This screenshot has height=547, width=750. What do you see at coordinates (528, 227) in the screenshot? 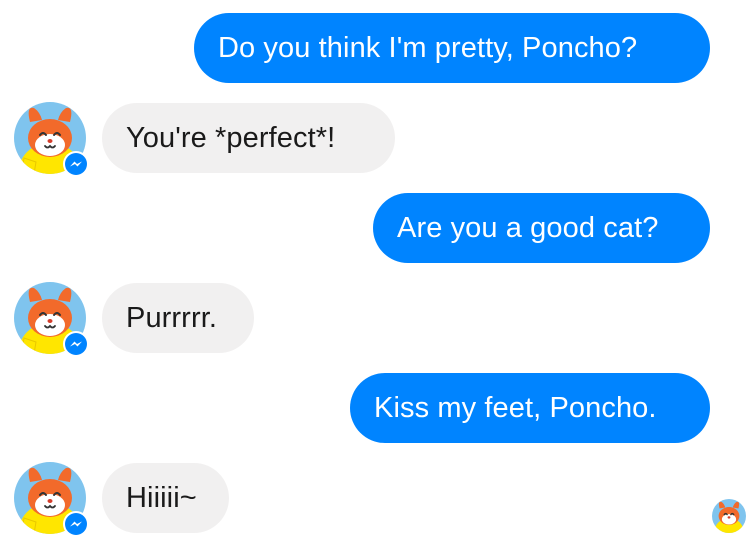
I see `message-text: Are you a good cat?` at bounding box center [528, 227].